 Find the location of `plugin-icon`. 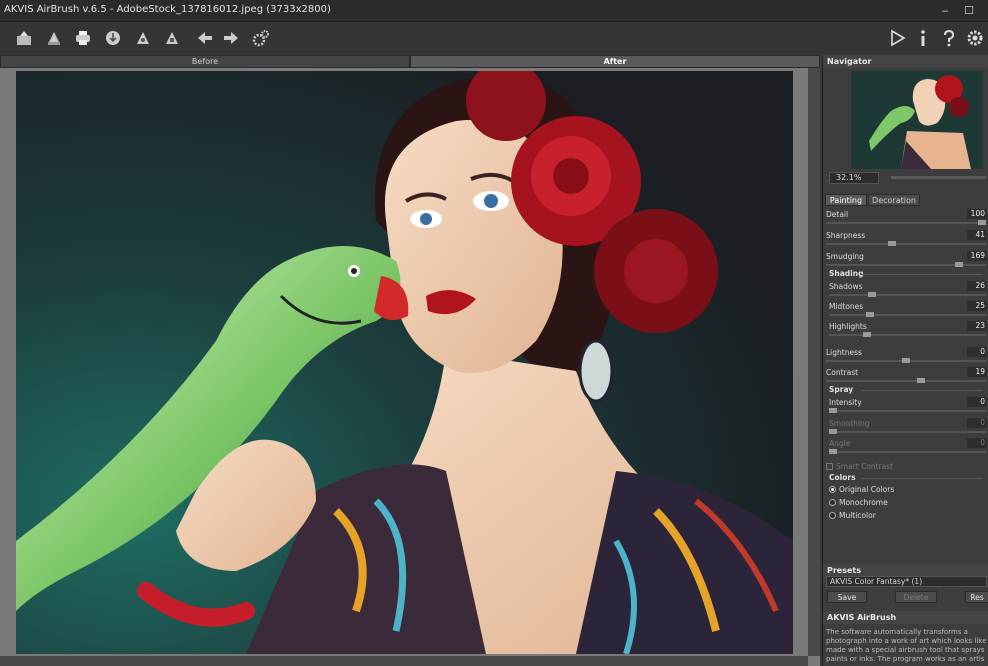

plugin-icon is located at coordinates (172, 38).